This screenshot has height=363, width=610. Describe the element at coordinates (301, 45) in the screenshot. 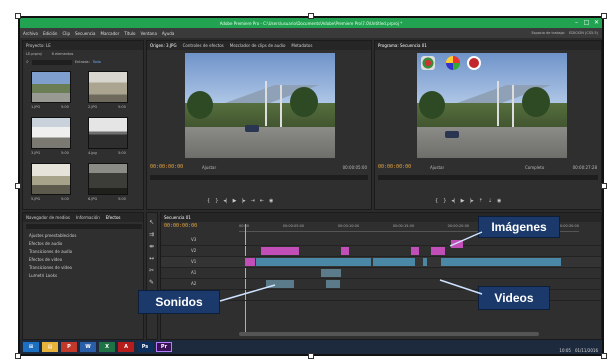

I see `tab-metadata: Metadatos` at that location.